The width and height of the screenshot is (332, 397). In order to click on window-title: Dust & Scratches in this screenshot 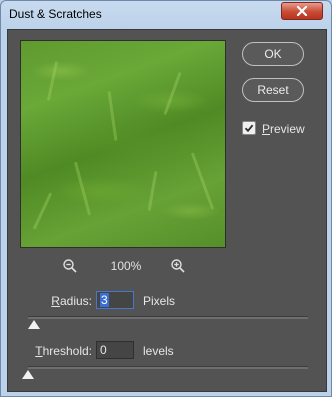, I will do `click(55, 14)`.